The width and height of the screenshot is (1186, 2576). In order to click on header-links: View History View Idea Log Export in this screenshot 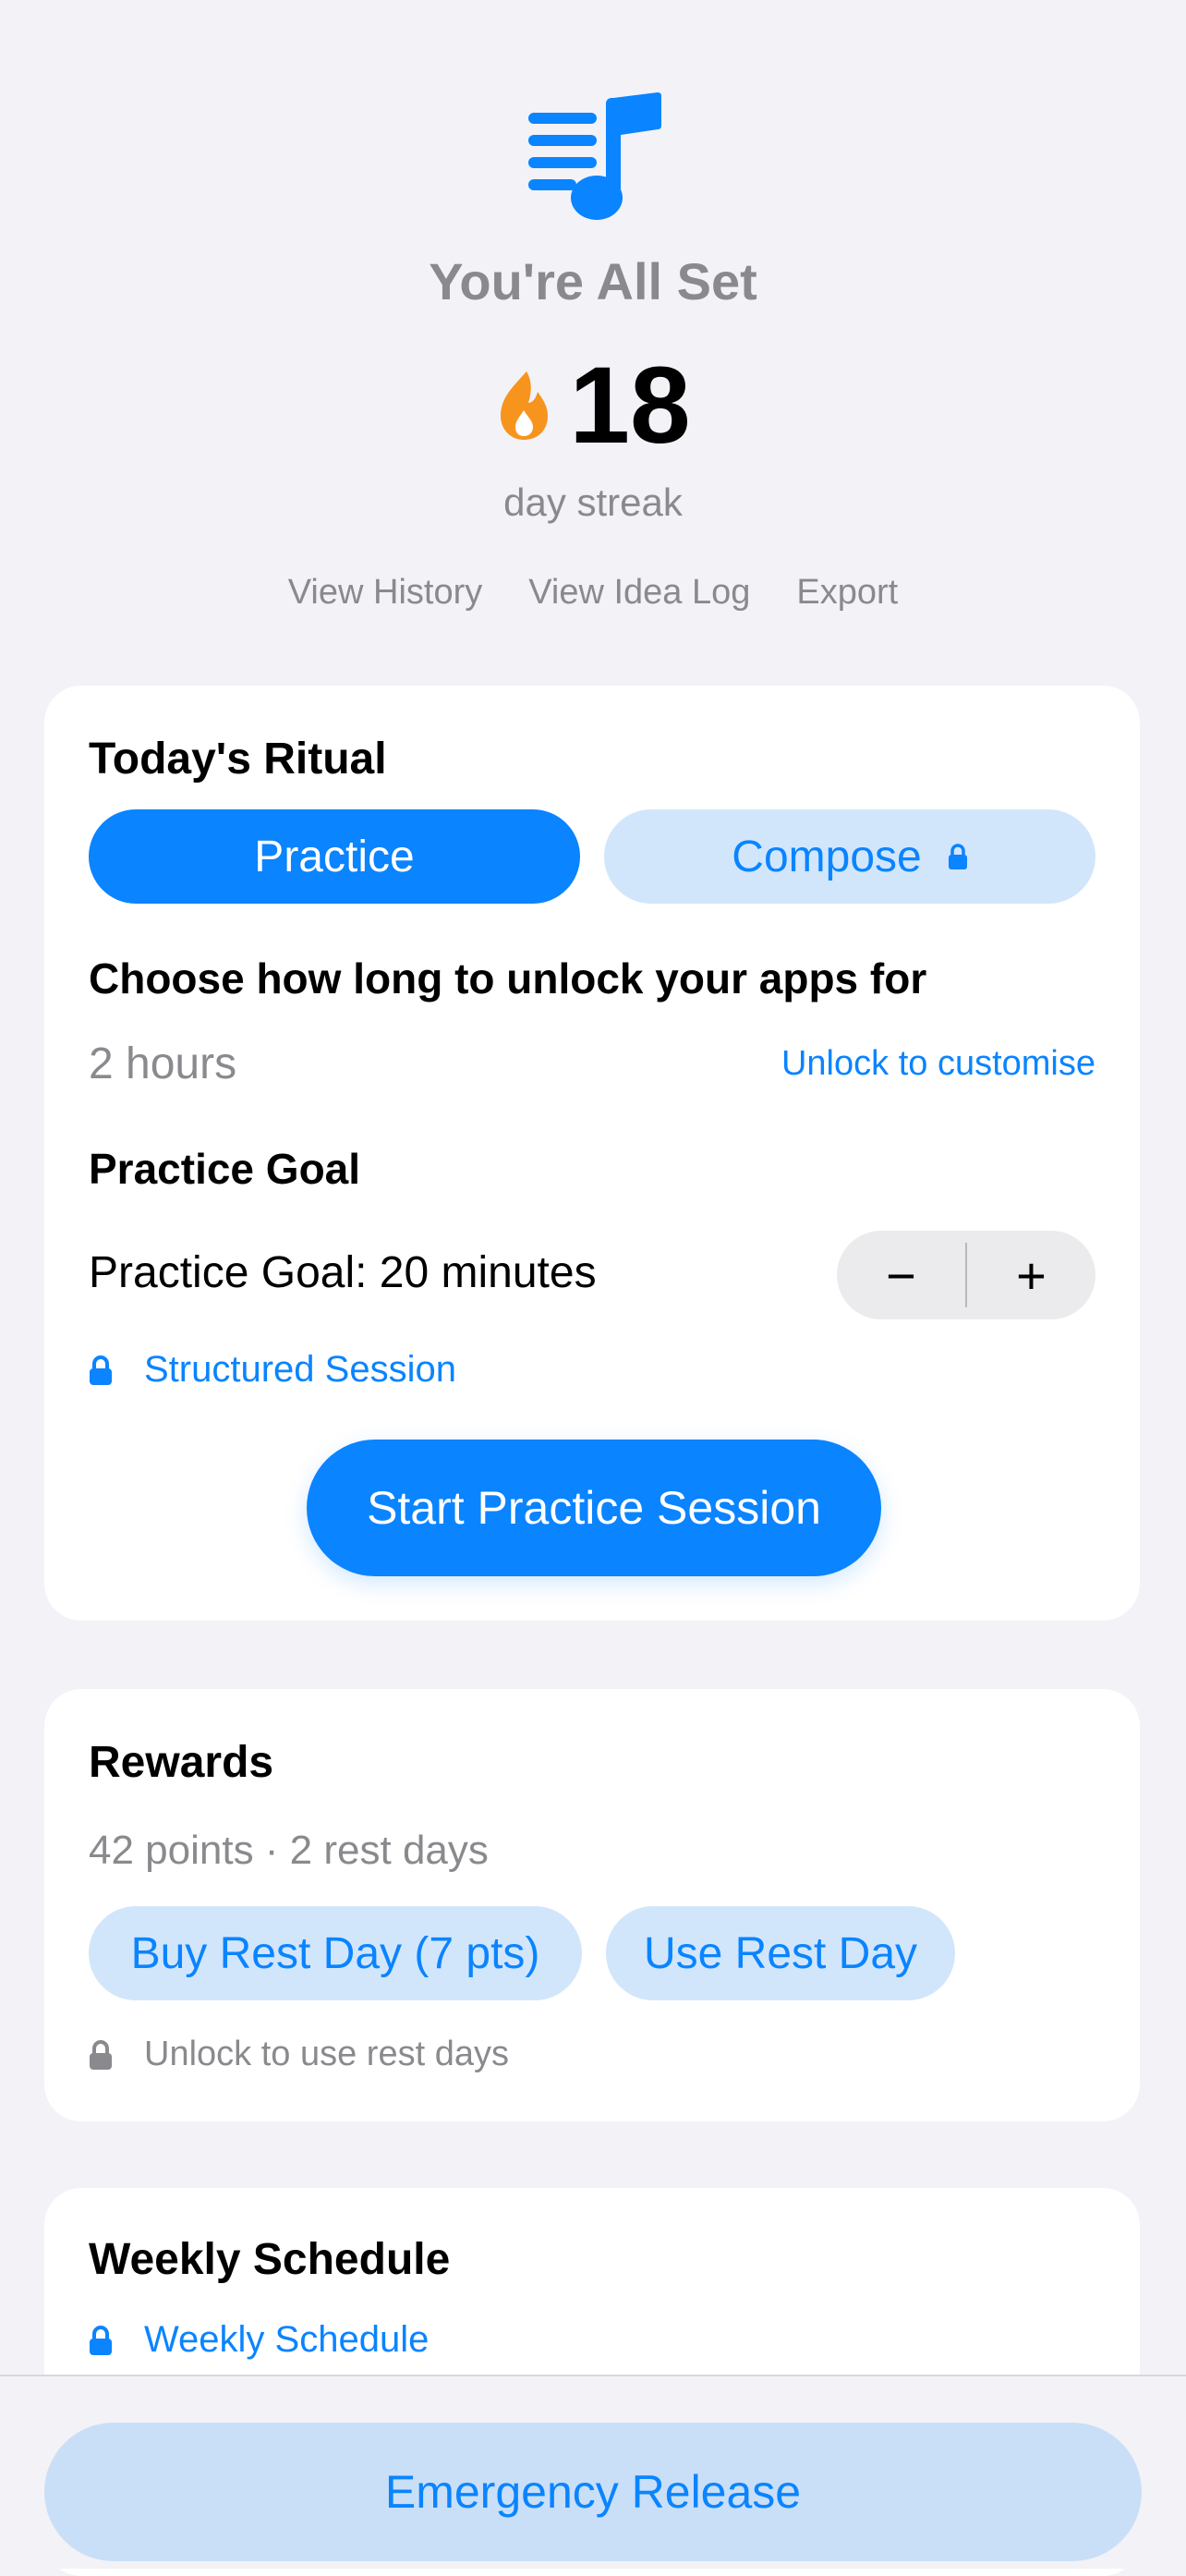, I will do `click(593, 593)`.